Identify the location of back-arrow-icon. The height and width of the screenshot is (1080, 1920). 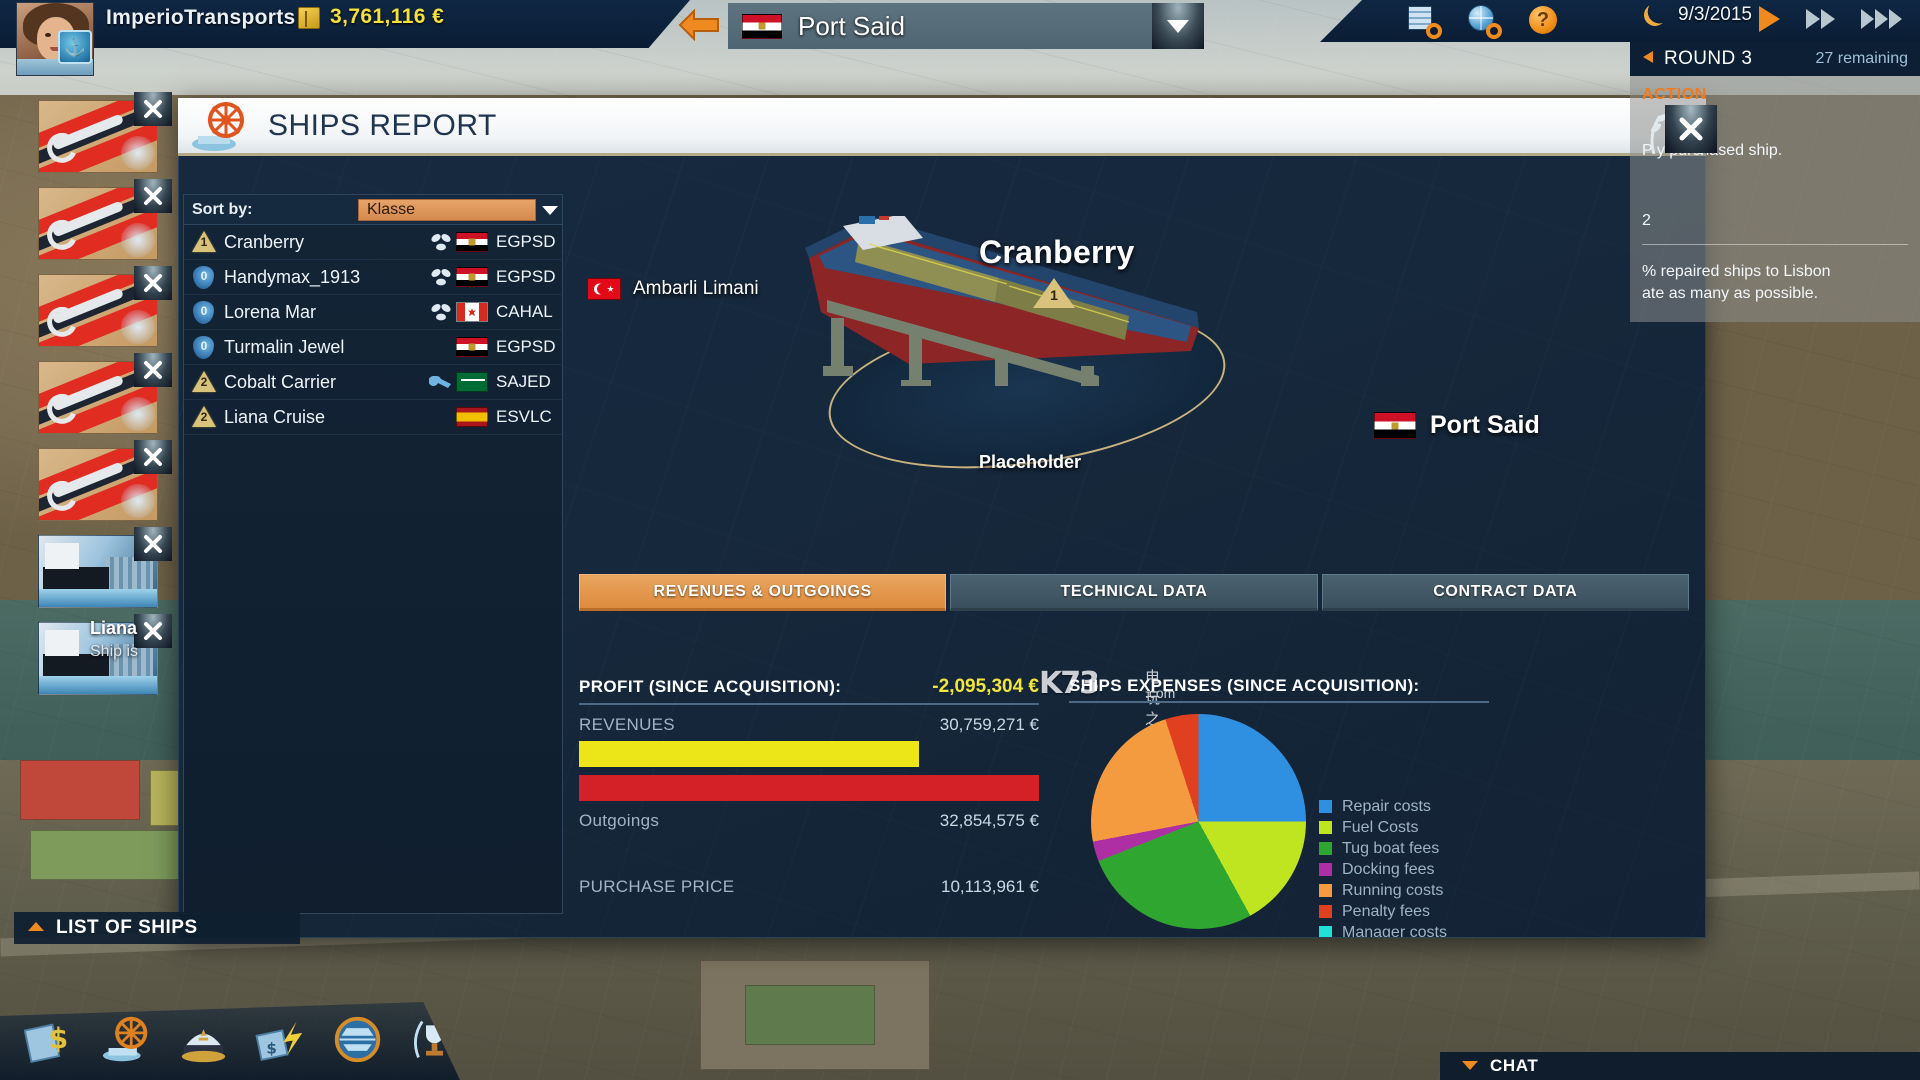
(699, 25).